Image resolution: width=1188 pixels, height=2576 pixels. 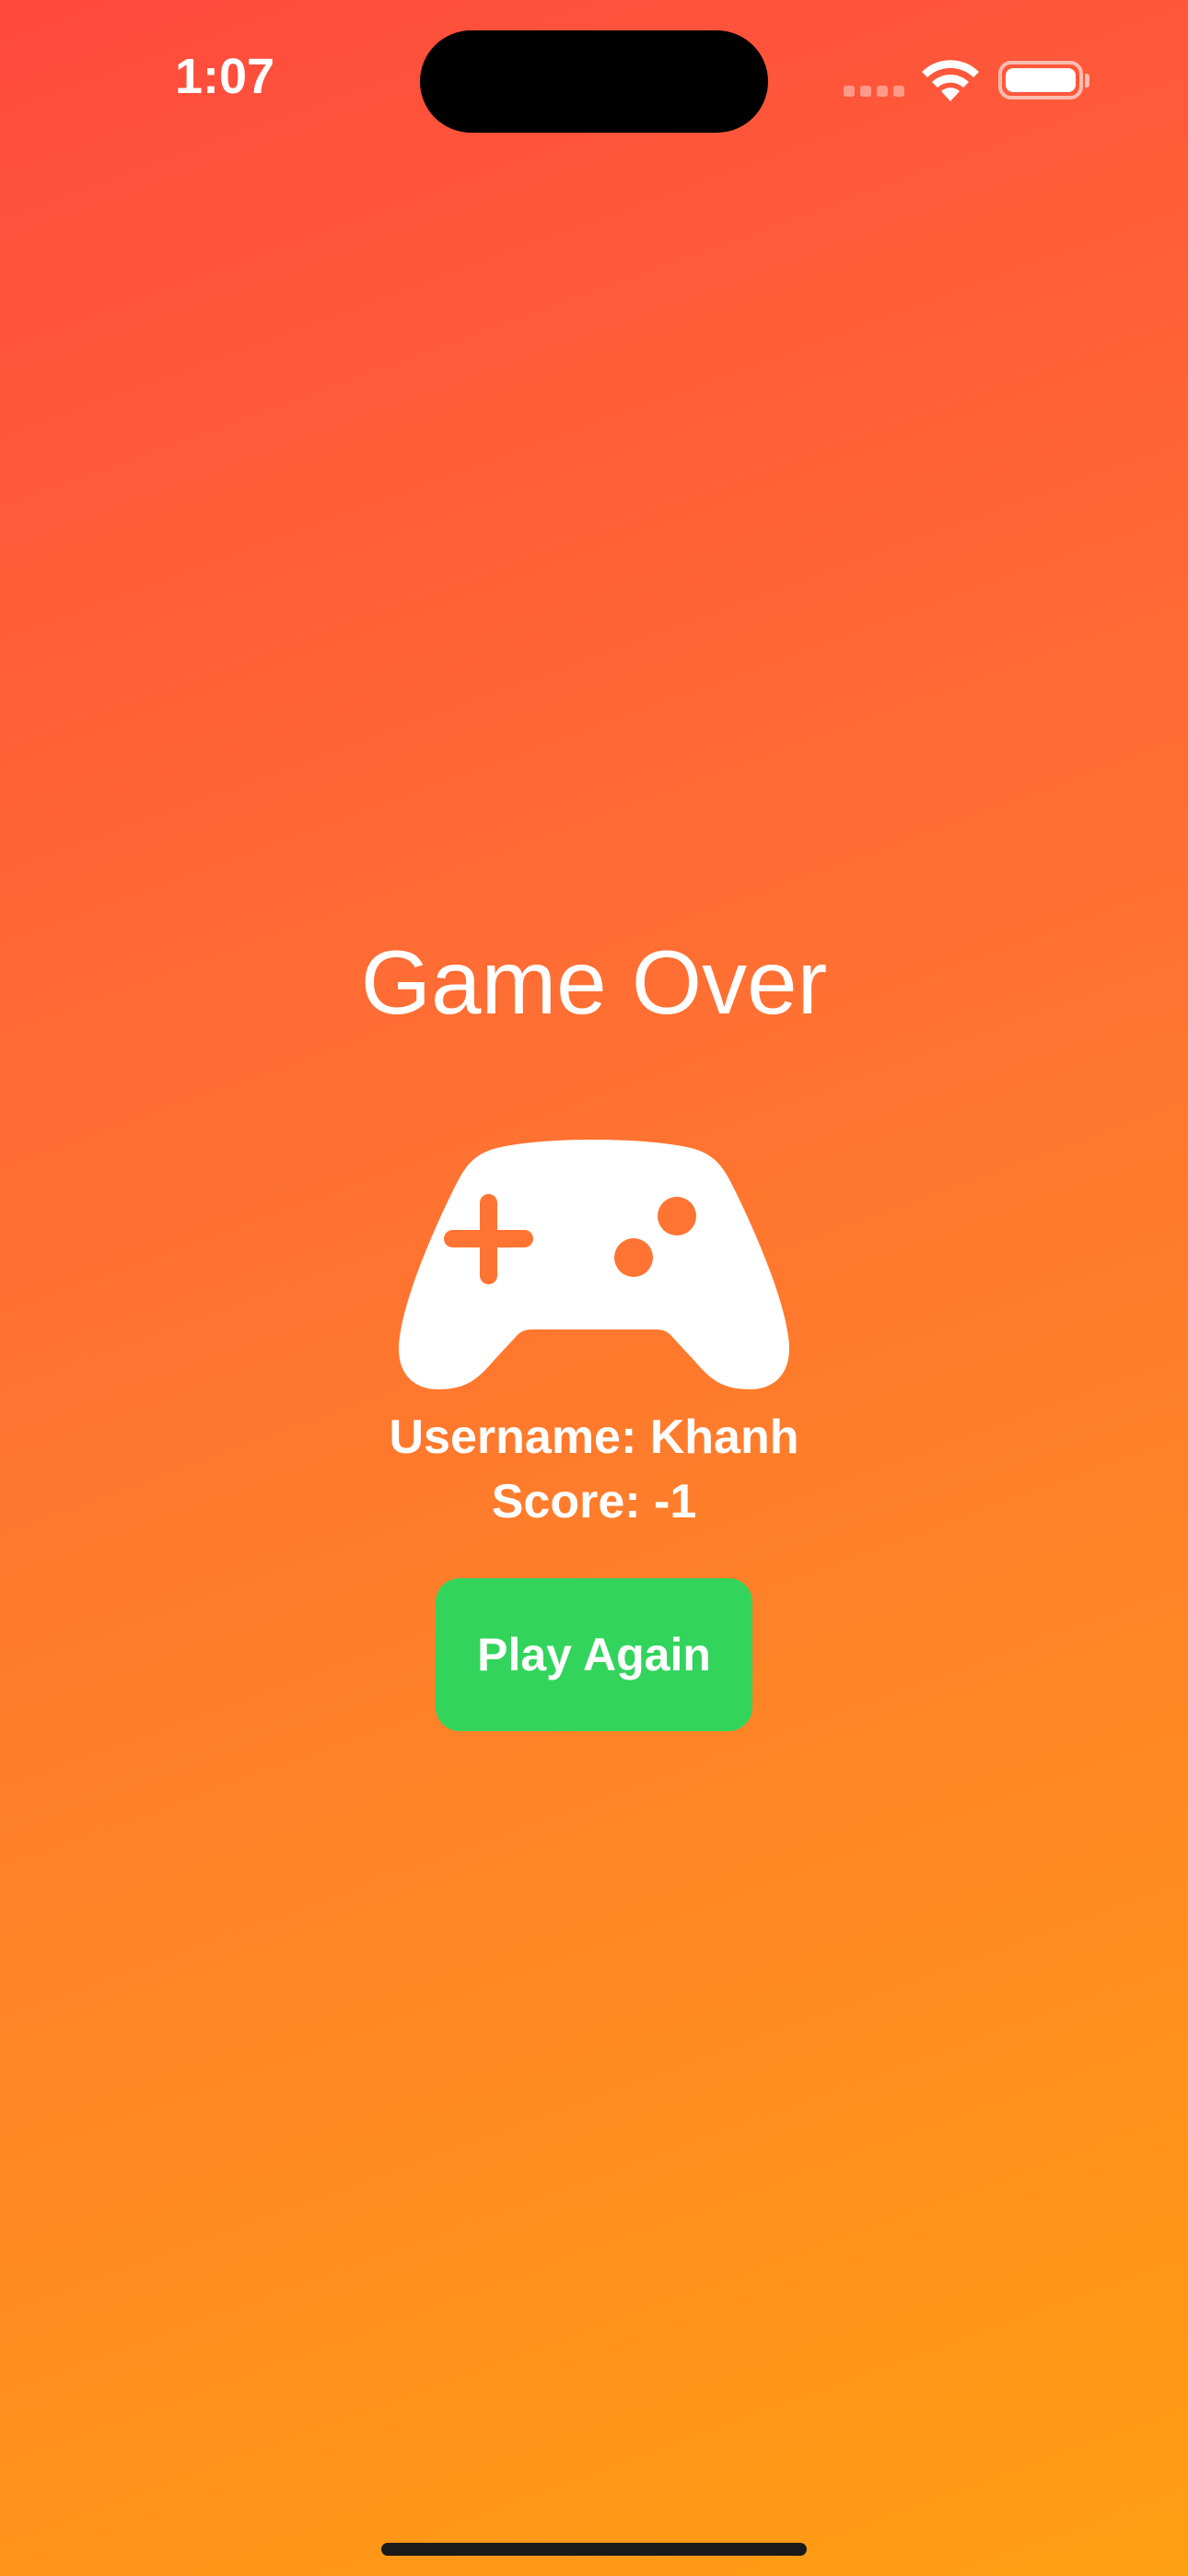 I want to click on battery-level, so click(x=1041, y=80).